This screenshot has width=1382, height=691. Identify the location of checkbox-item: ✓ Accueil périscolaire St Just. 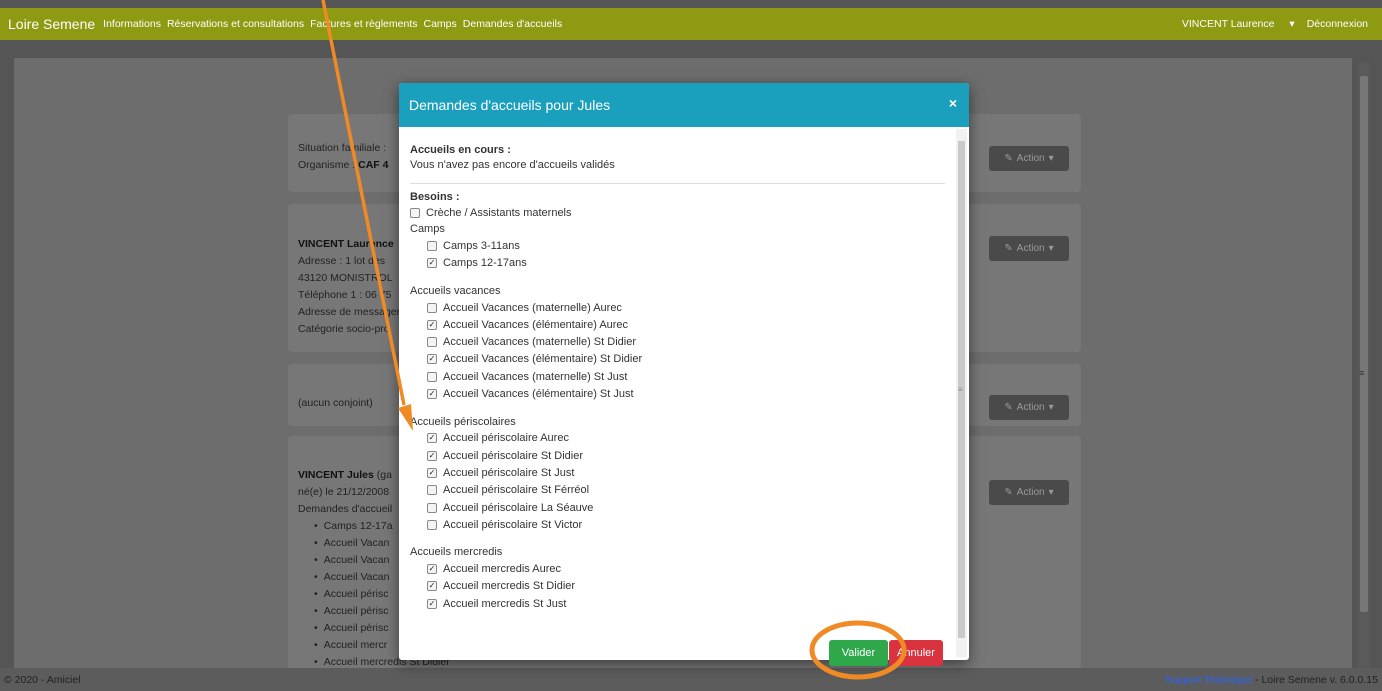
(682, 472).